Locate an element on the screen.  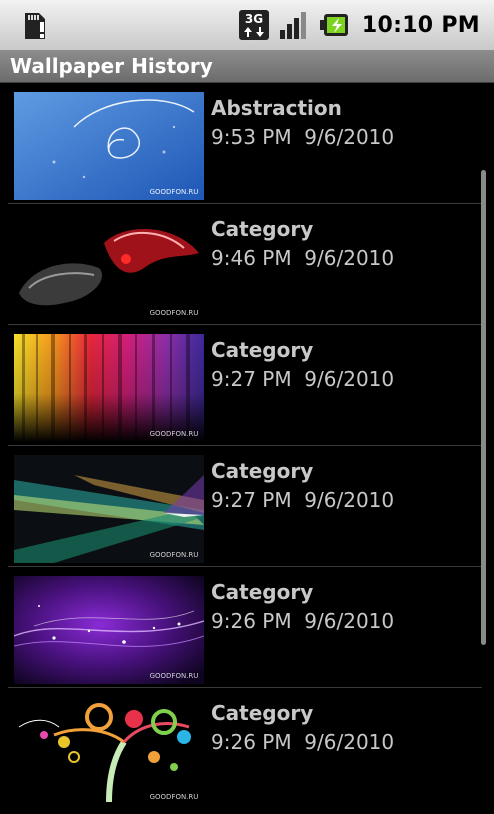
list-item: GOODFON.RU Category 9:46 PM 9/6/2010 is located at coordinates (245, 268).